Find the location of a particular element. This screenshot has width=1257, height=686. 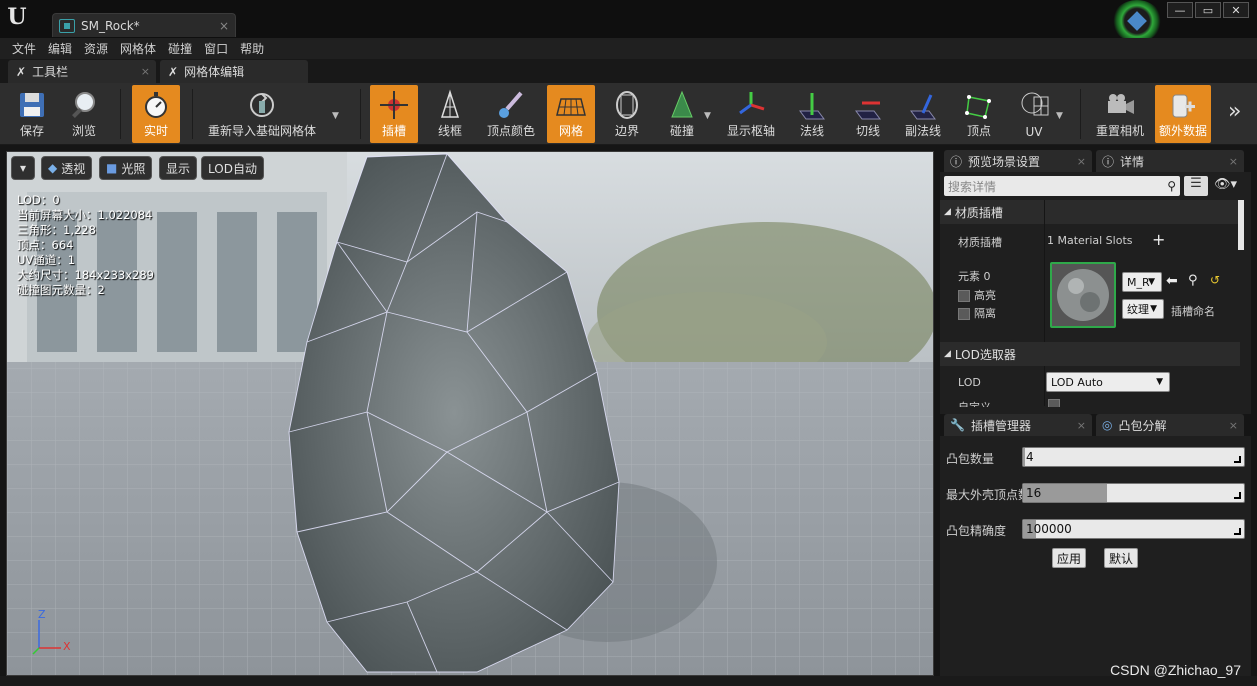

hull-count-slider: 4 is located at coordinates (1133, 457).